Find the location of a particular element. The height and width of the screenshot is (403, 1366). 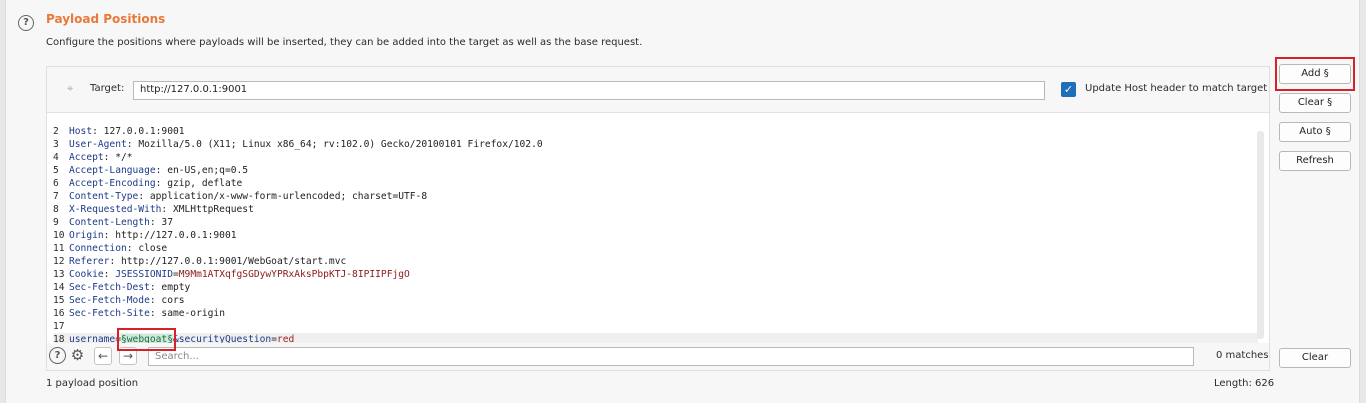

header-name: Accept-Encoding is located at coordinates (112, 183).